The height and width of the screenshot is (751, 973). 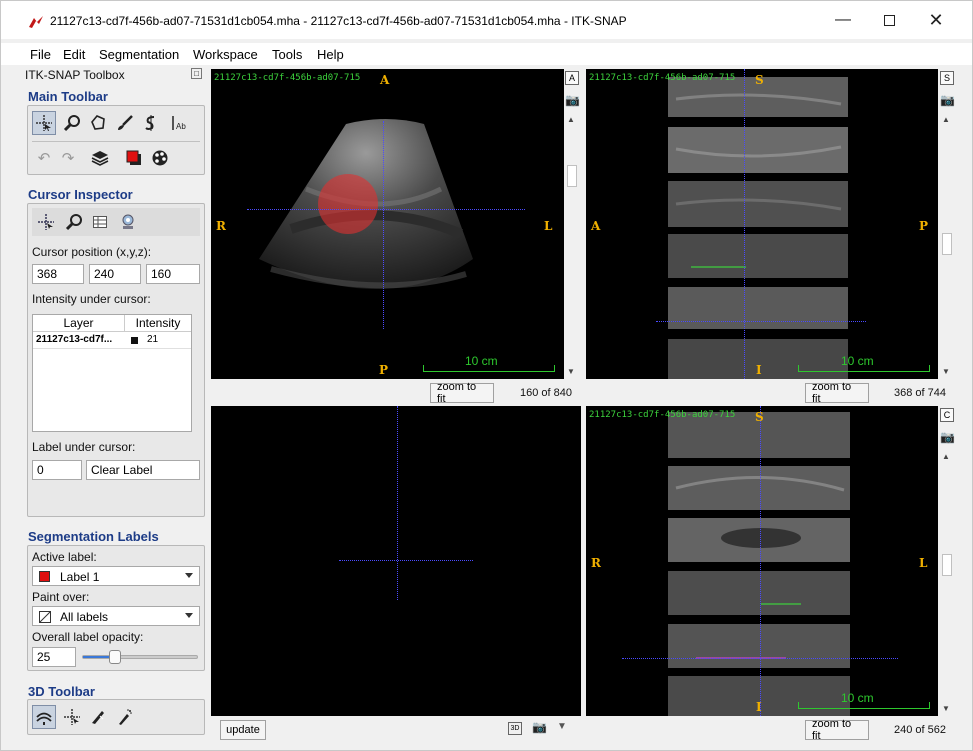 I want to click on table-row: 21127c13-cd7f... 21, so click(x=112, y=340).